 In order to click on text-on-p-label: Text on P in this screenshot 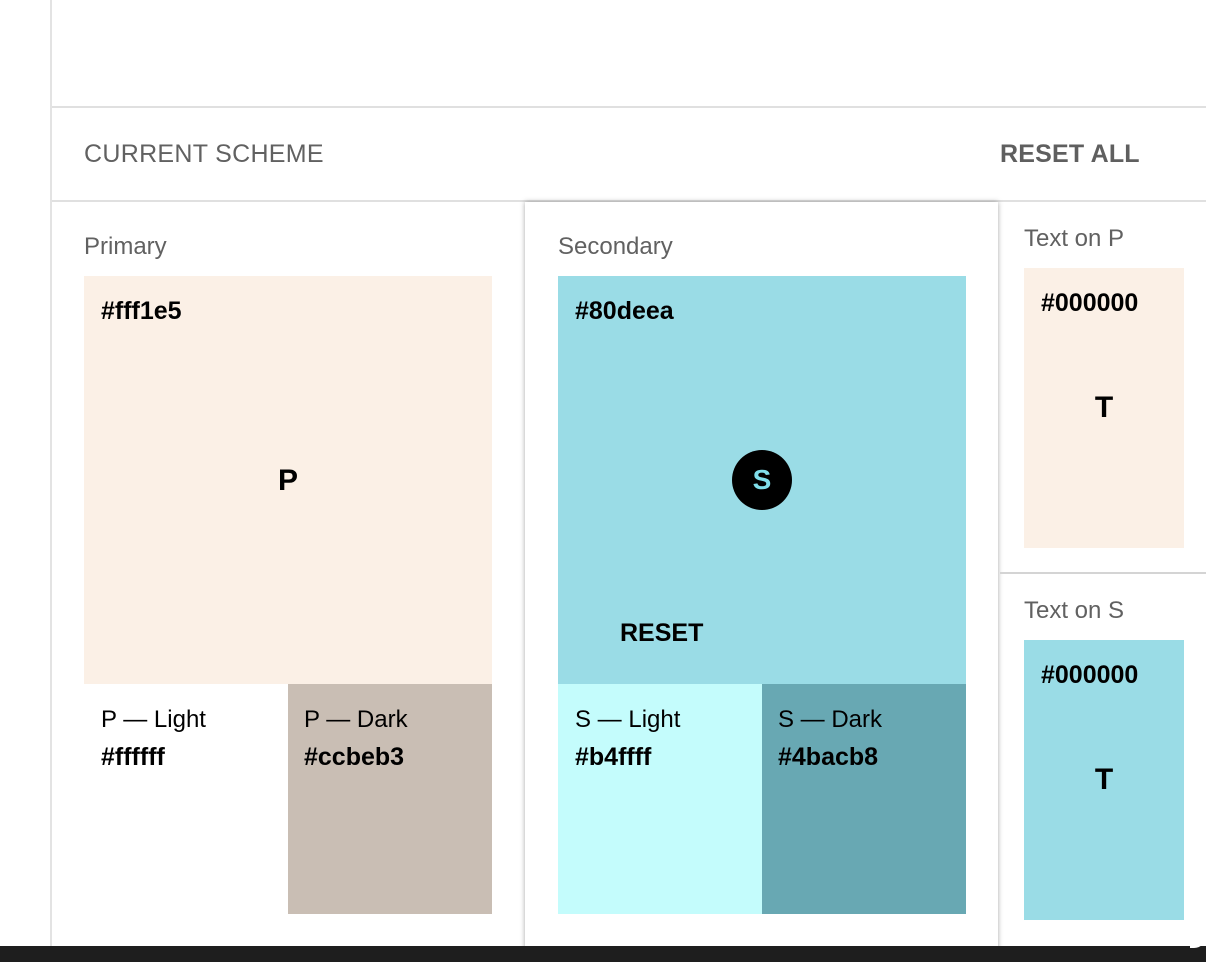, I will do `click(1074, 238)`.